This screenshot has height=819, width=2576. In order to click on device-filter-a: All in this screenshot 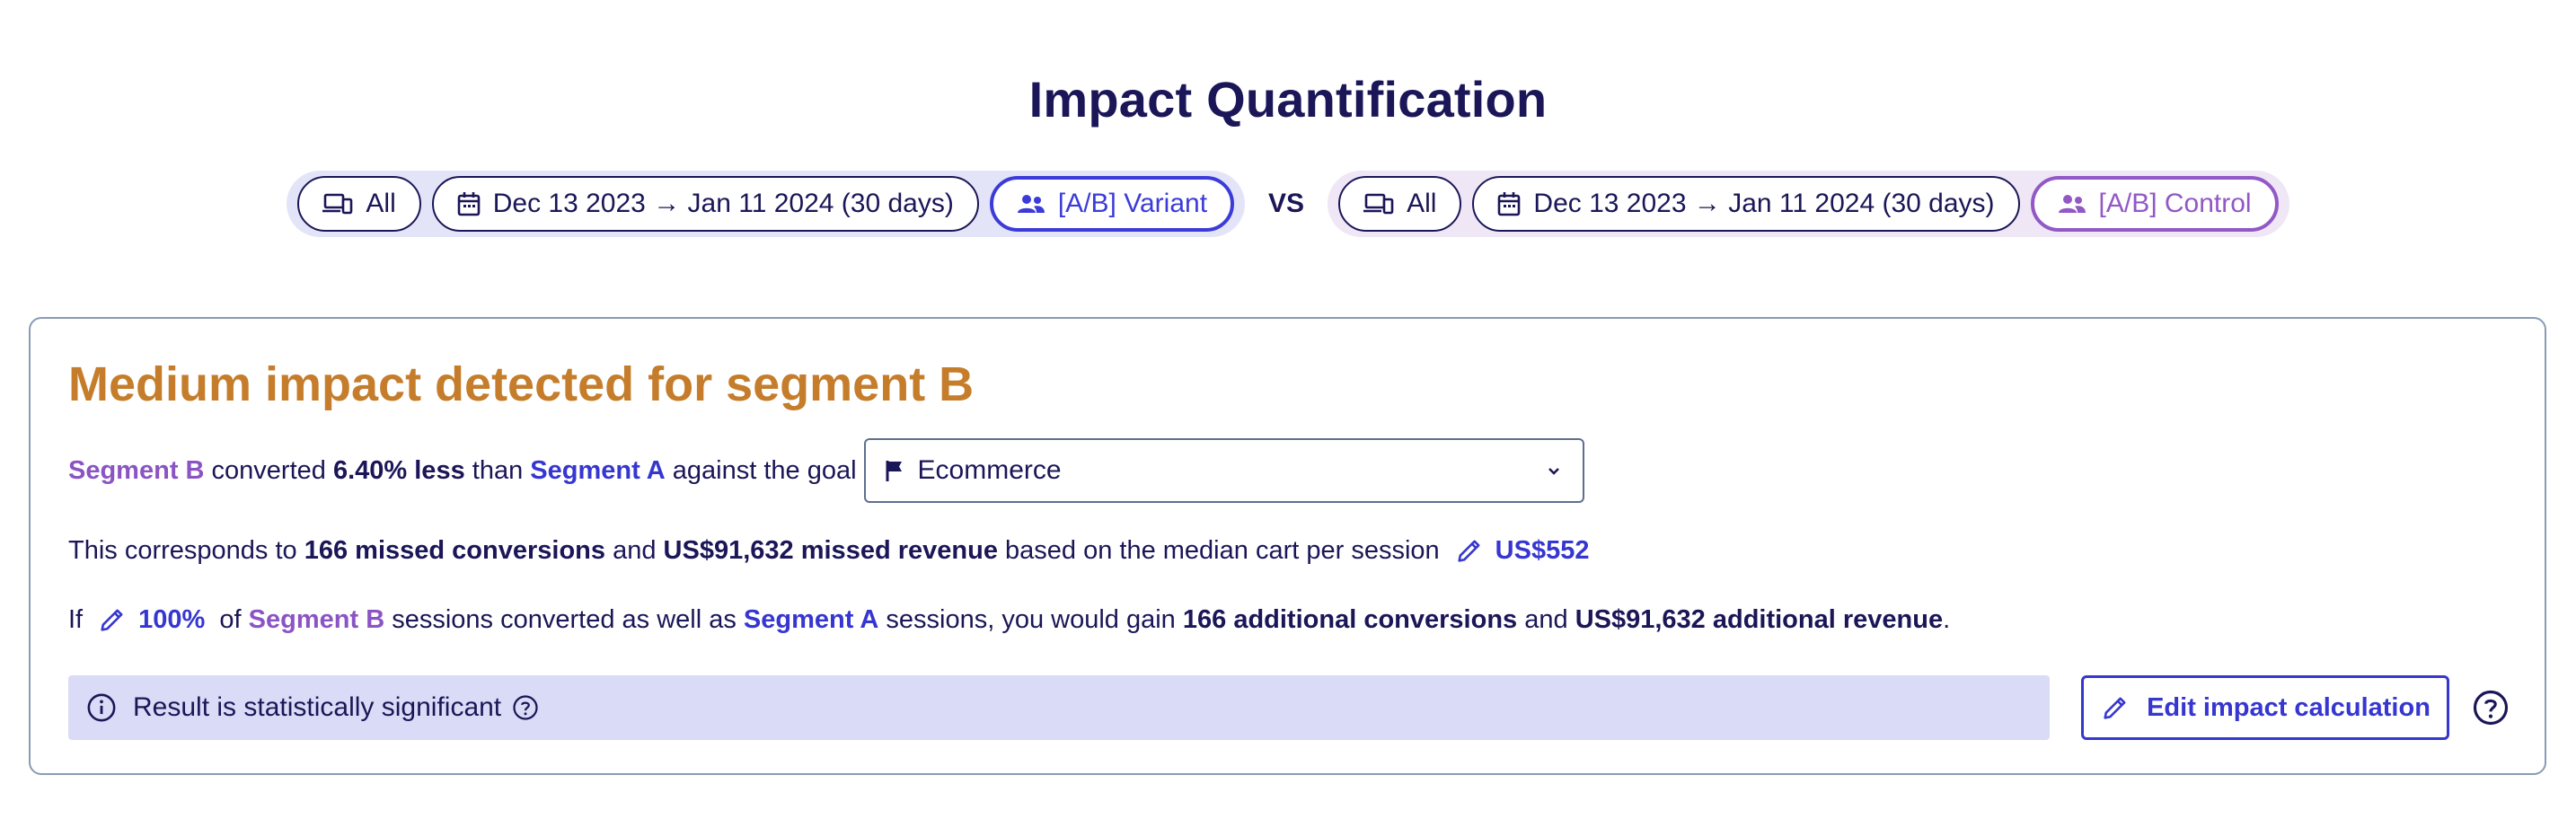, I will do `click(359, 204)`.